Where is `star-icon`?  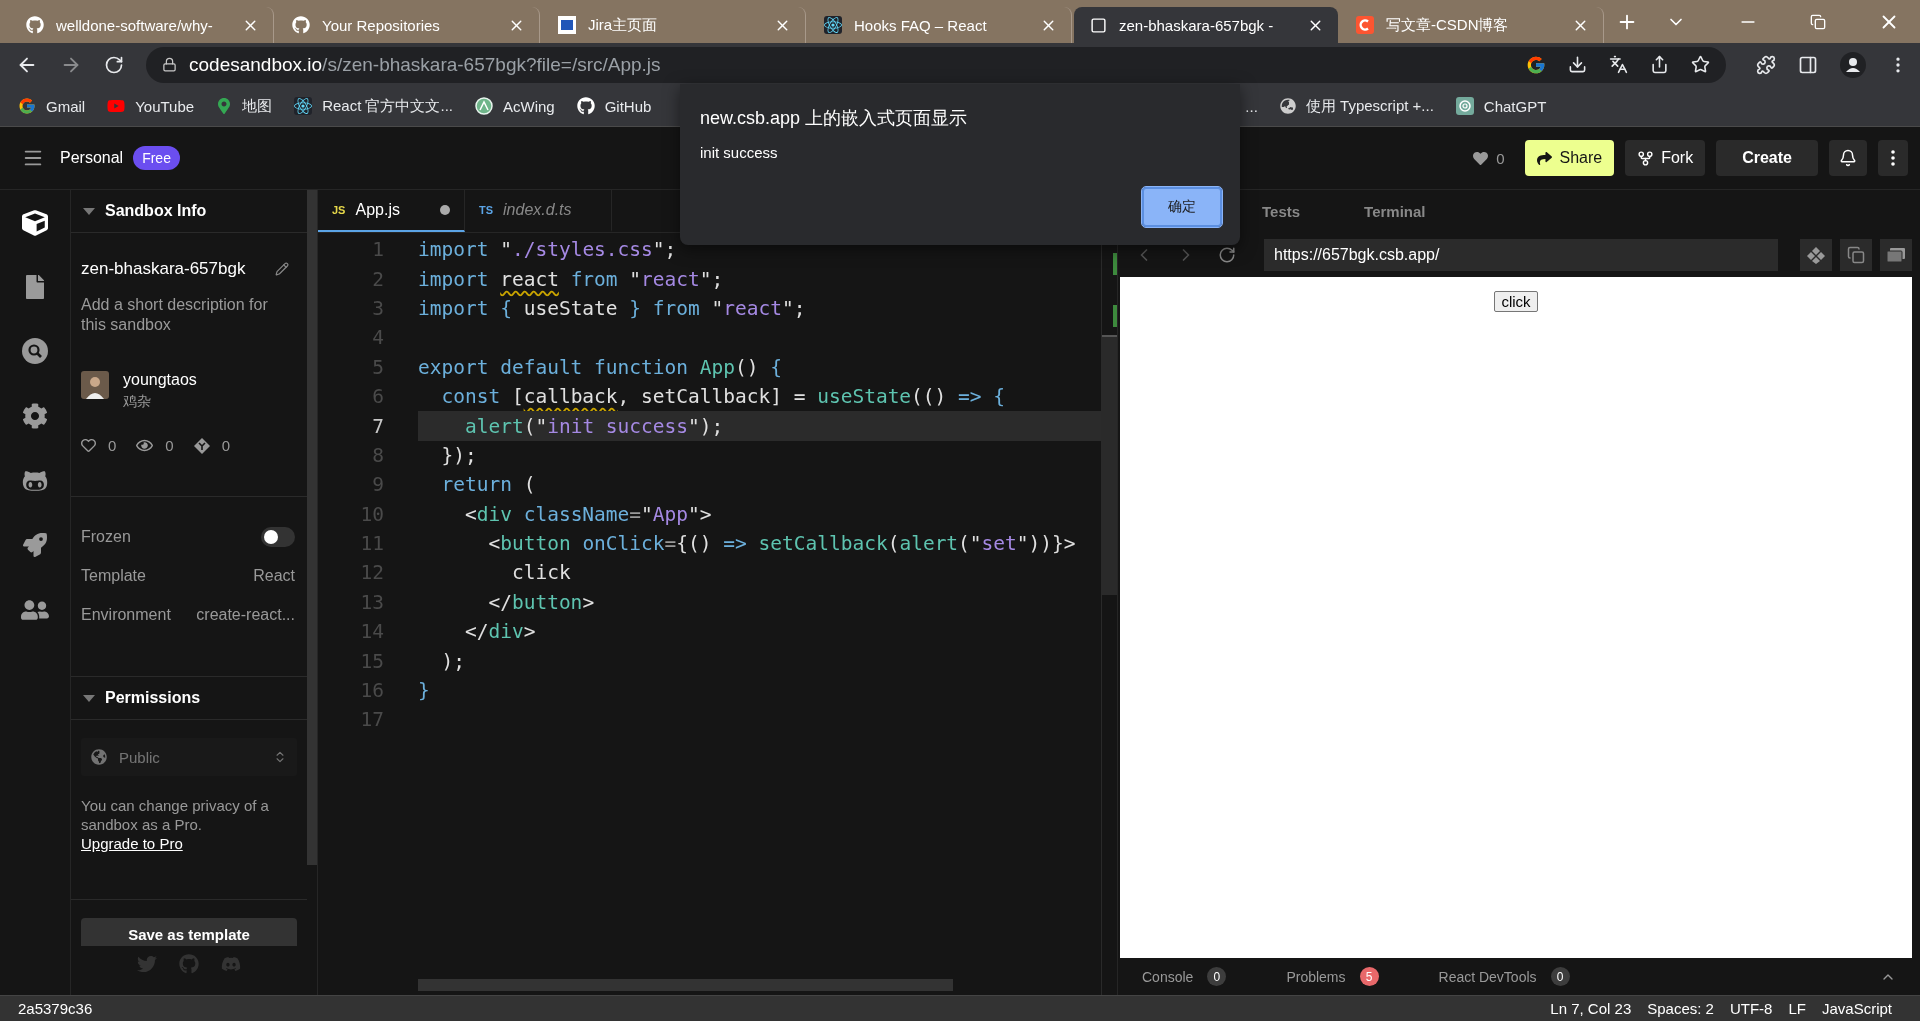 star-icon is located at coordinates (1700, 64).